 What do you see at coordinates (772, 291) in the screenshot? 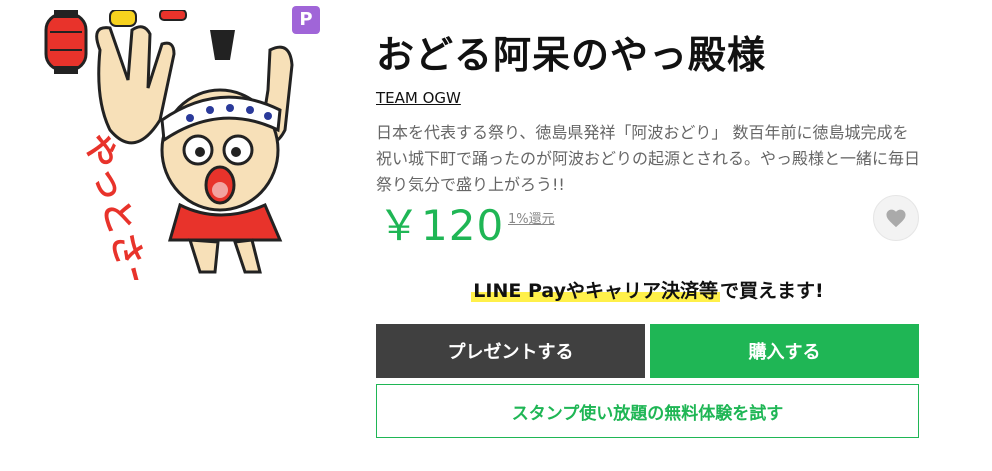
I see `payment-promo-rest: で買えます!` at bounding box center [772, 291].